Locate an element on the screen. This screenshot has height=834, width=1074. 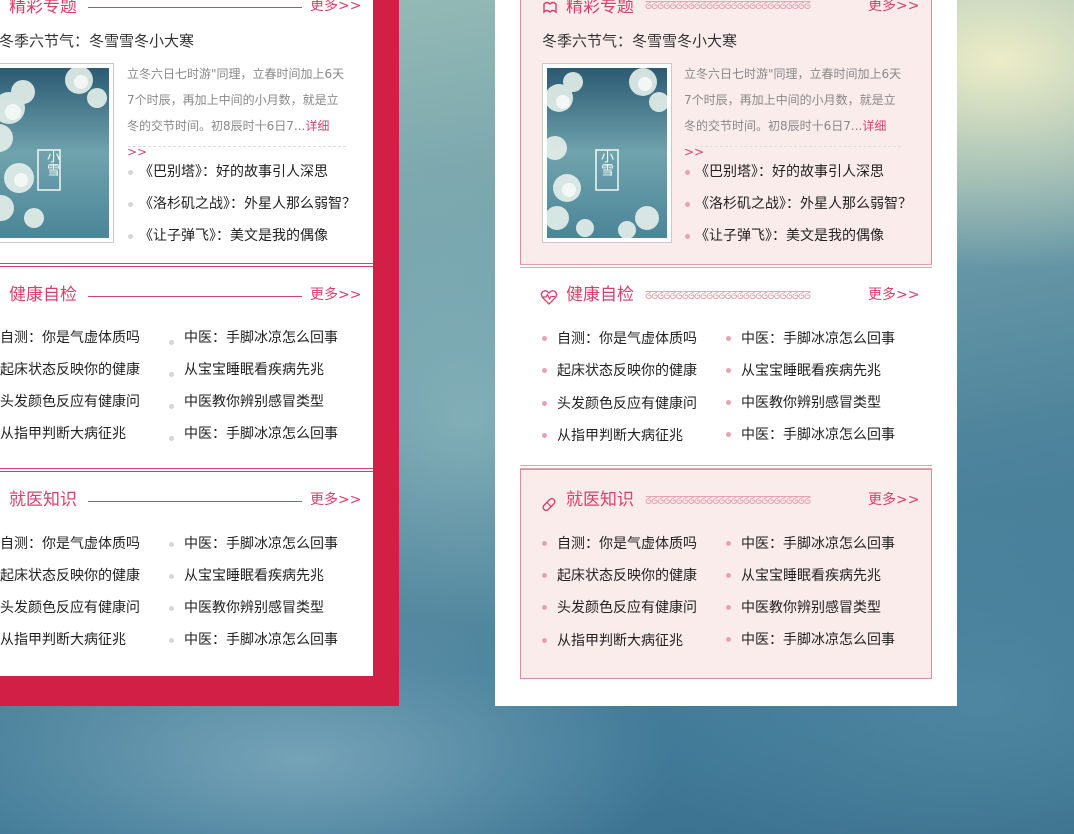
pill-icon is located at coordinates (549, 504).